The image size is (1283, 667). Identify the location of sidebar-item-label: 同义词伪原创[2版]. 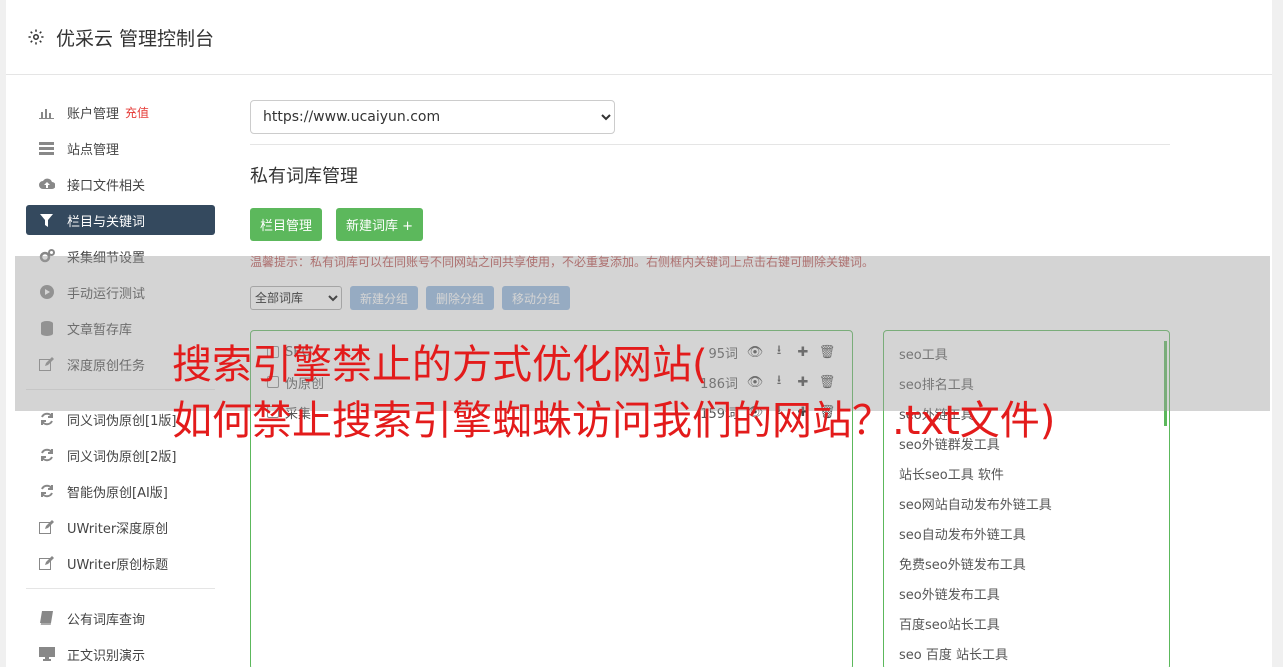
(122, 457).